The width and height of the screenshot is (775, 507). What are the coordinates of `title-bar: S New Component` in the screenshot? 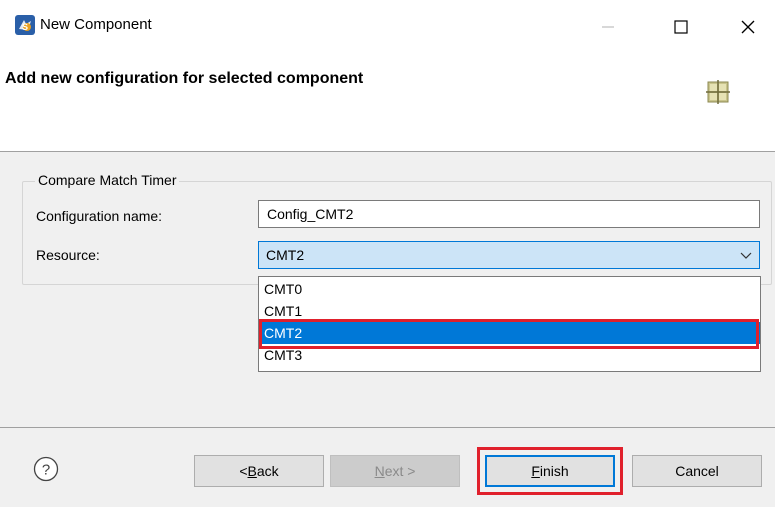 It's located at (387, 25).